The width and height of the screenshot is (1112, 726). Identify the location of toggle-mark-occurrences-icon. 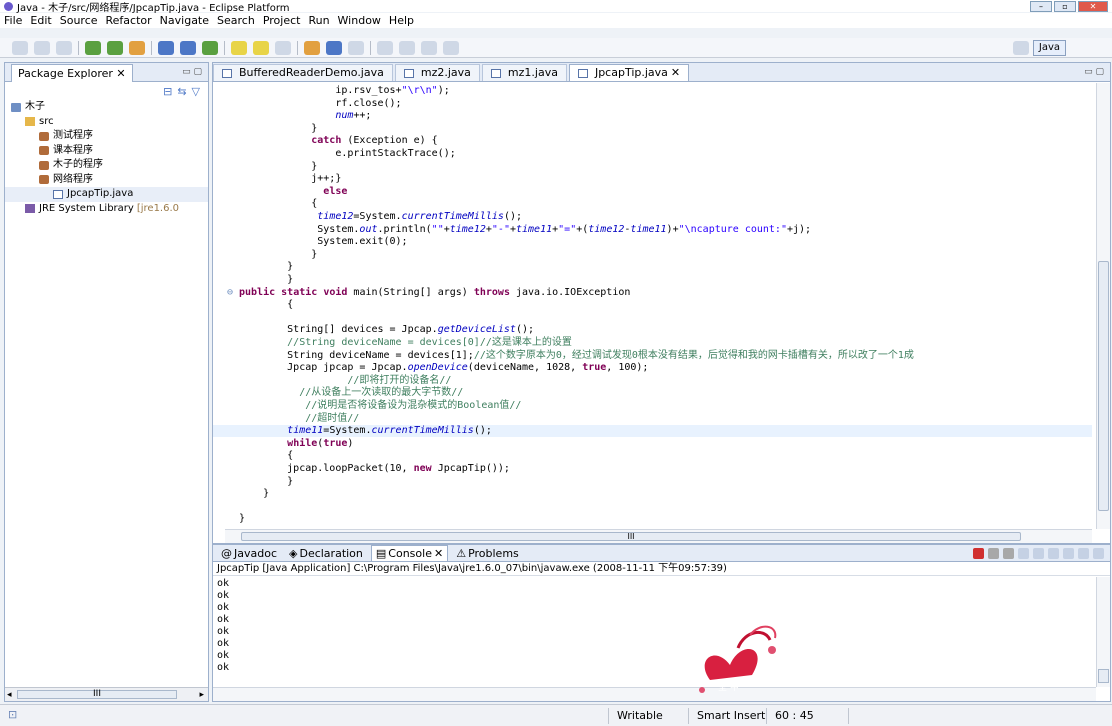
(312, 47).